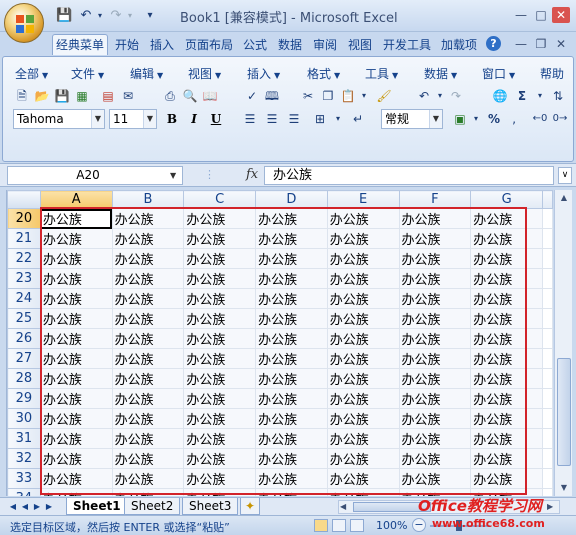 This screenshot has height=535, width=576. Describe the element at coordinates (363, 199) in the screenshot. I see `column-header: E` at that location.